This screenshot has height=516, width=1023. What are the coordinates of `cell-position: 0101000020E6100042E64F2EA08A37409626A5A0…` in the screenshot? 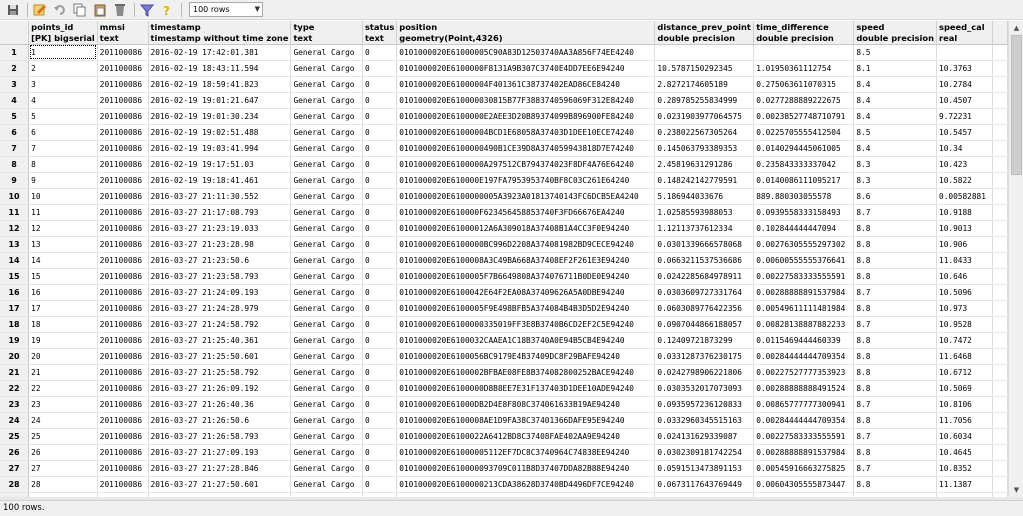 It's located at (526, 292).